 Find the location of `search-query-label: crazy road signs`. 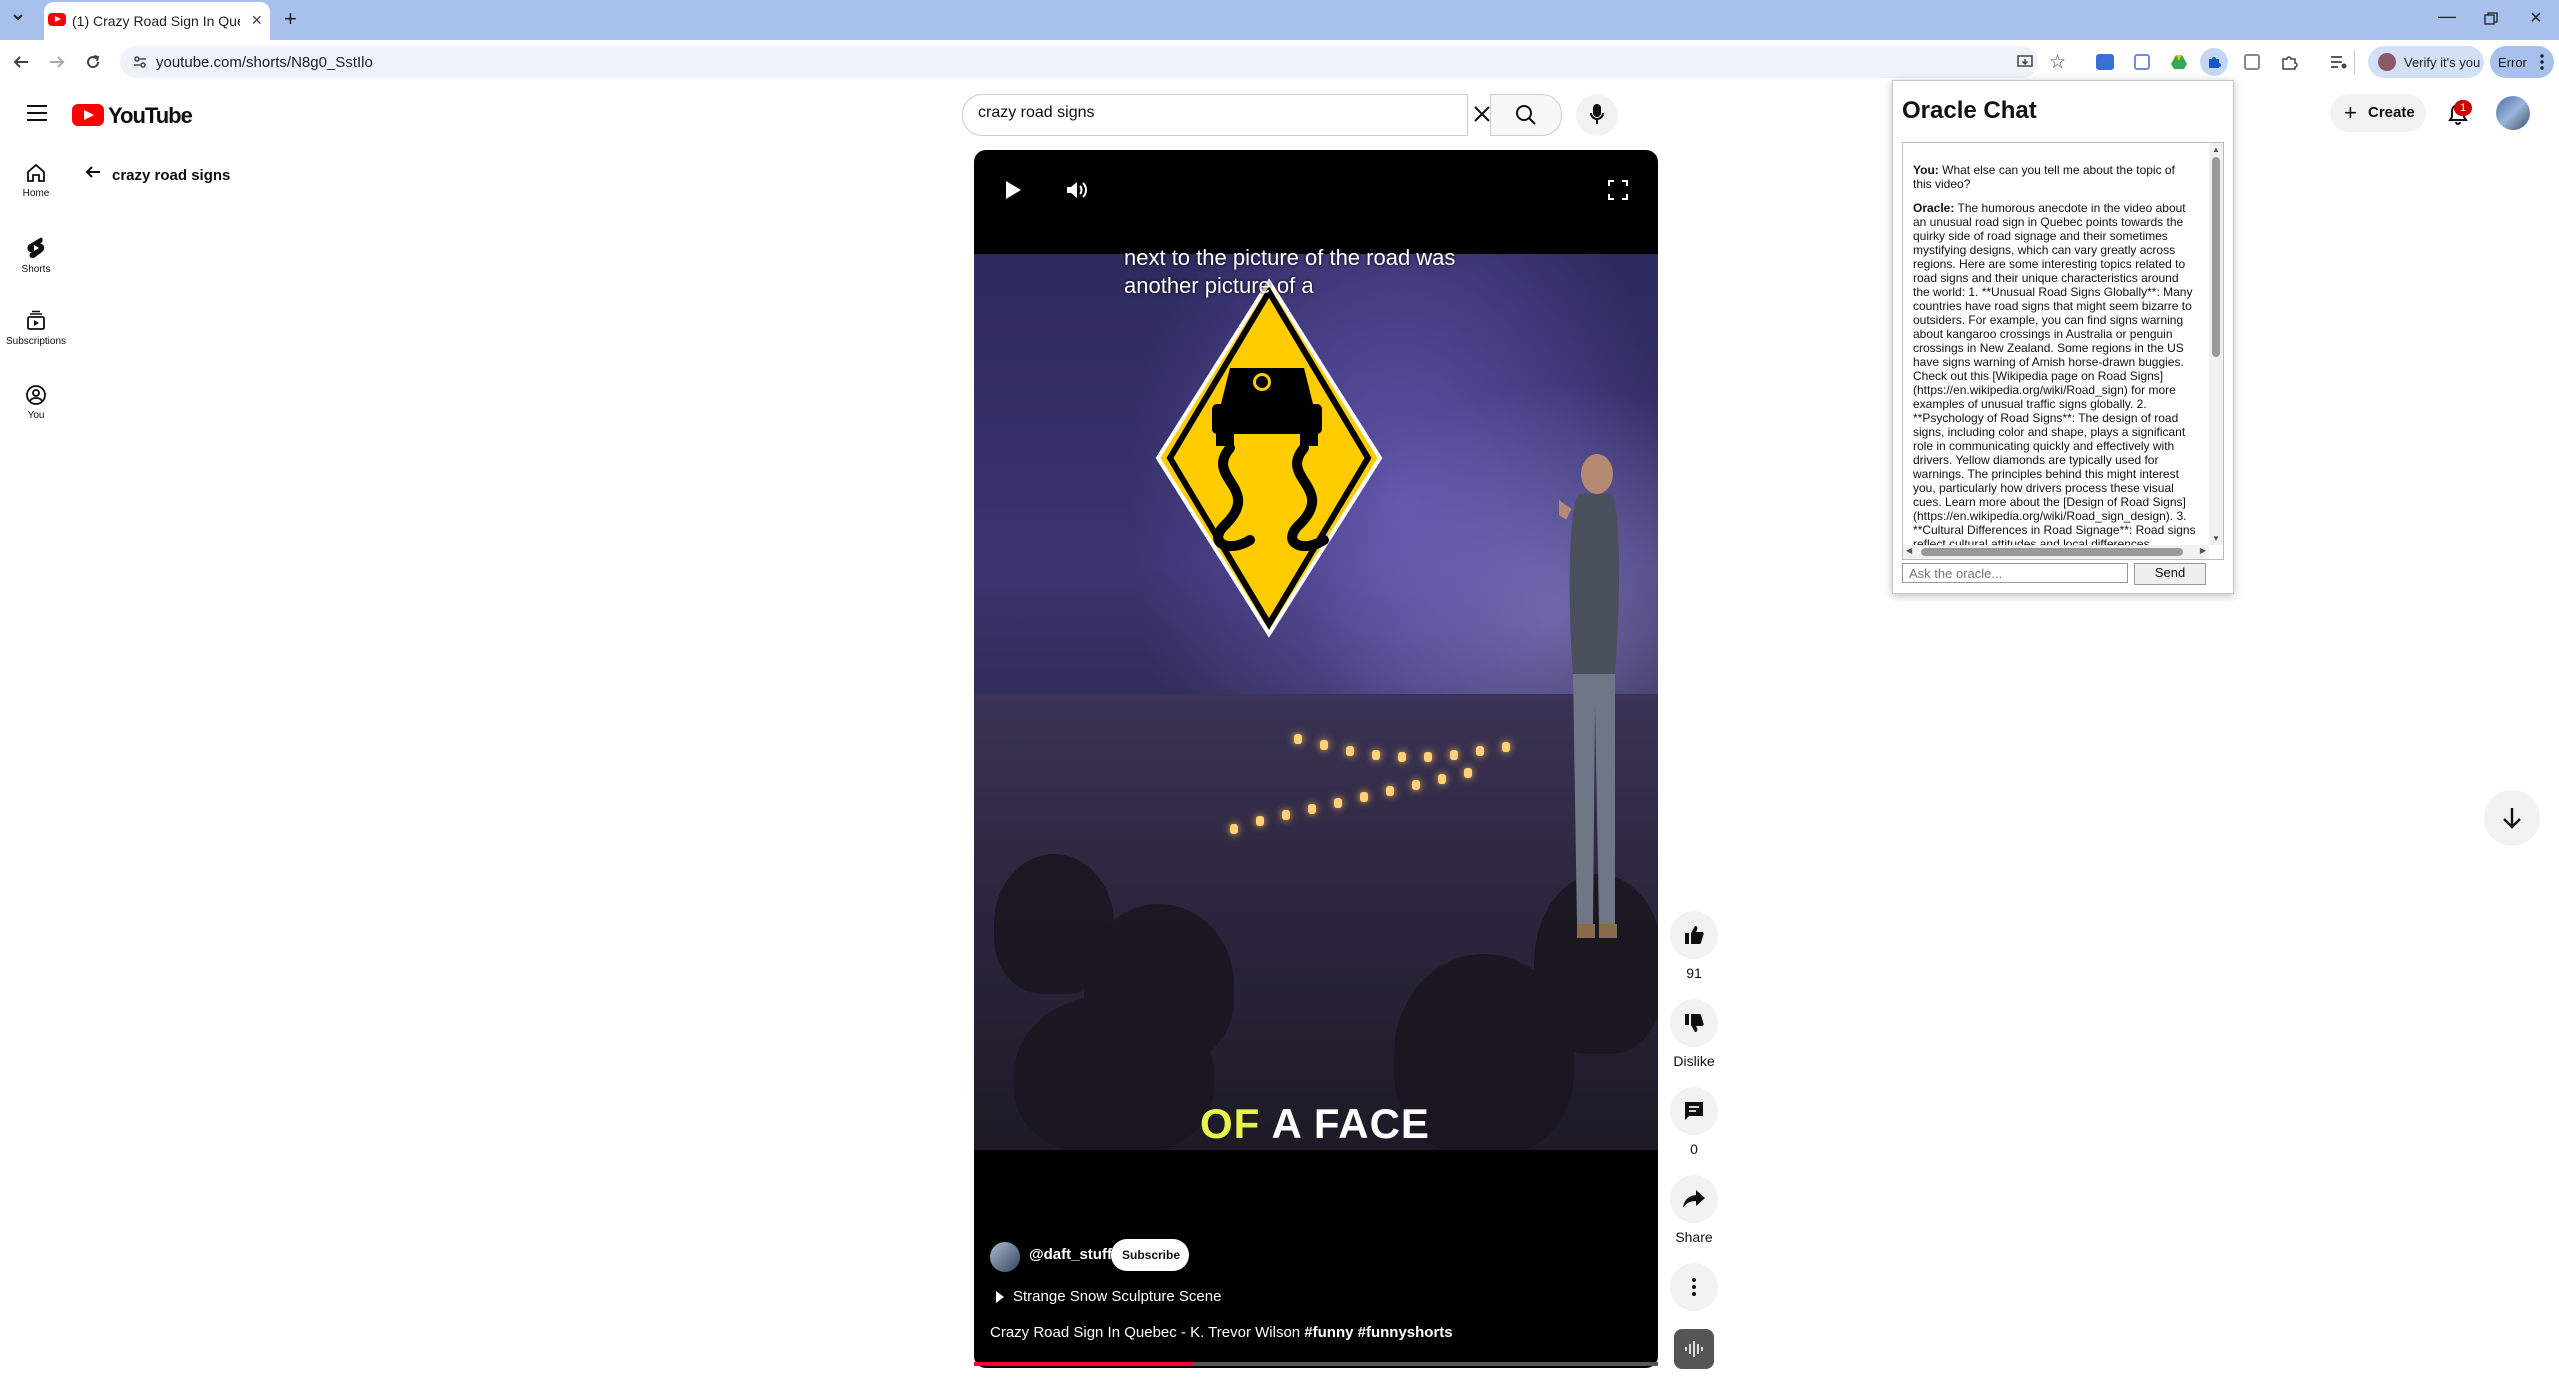

search-query-label: crazy road signs is located at coordinates (171, 175).